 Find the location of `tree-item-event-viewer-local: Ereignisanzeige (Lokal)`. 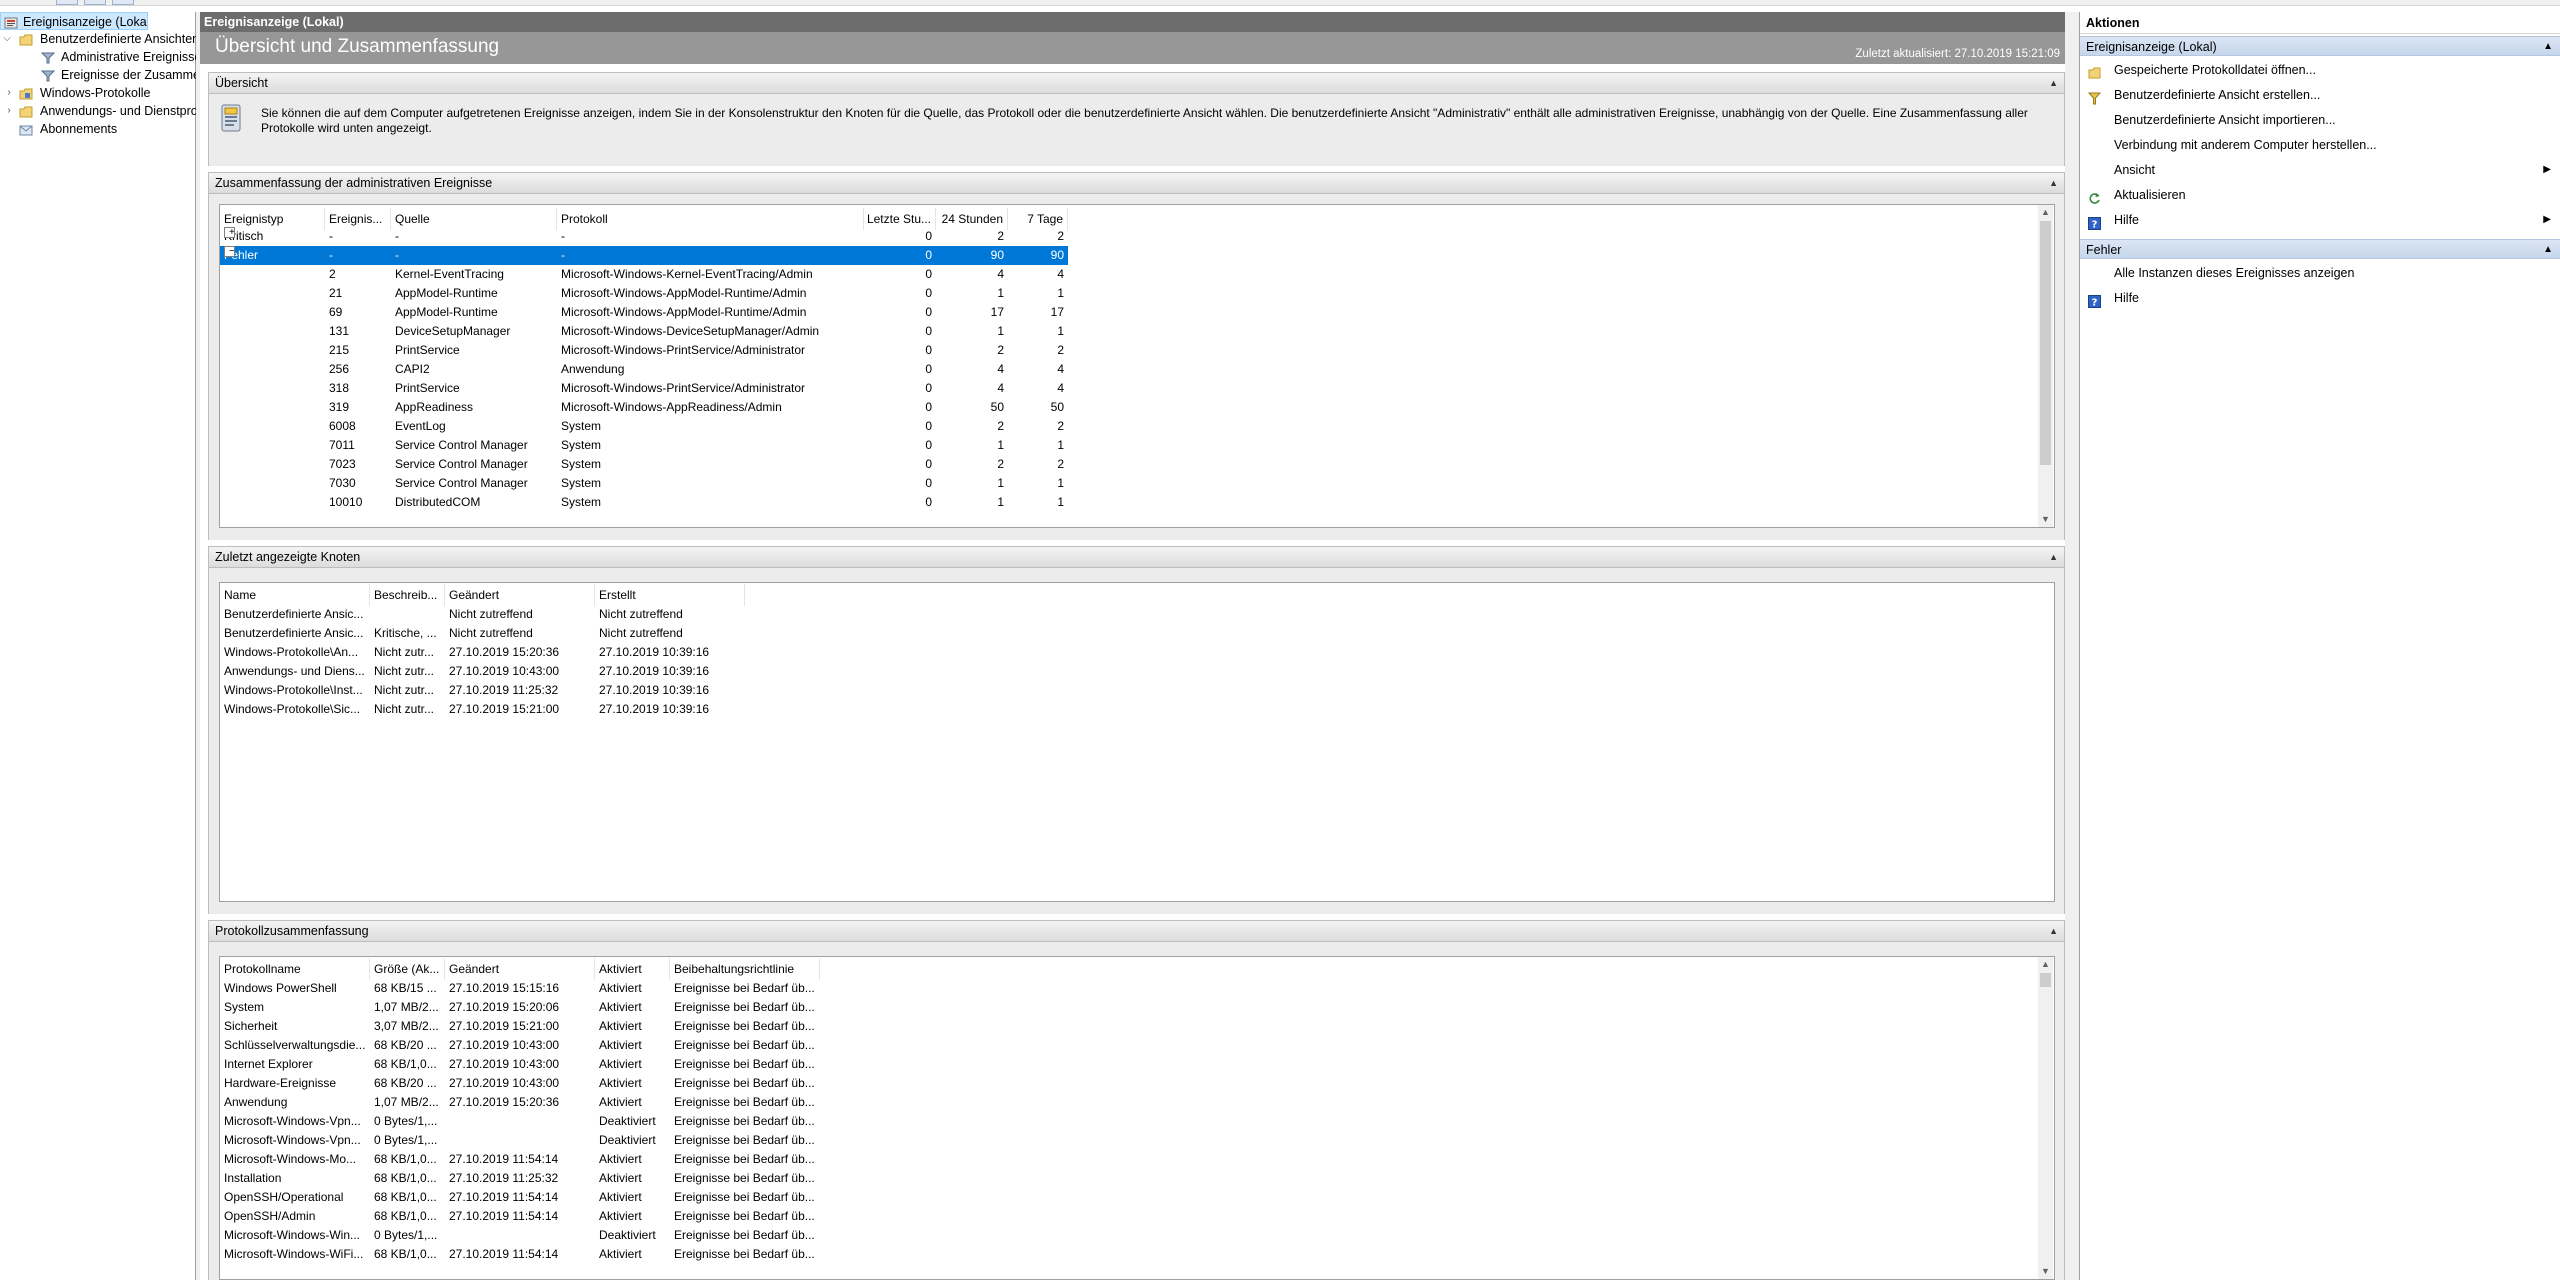

tree-item-event-viewer-local: Ereignisanzeige (Lokal) is located at coordinates (74, 21).